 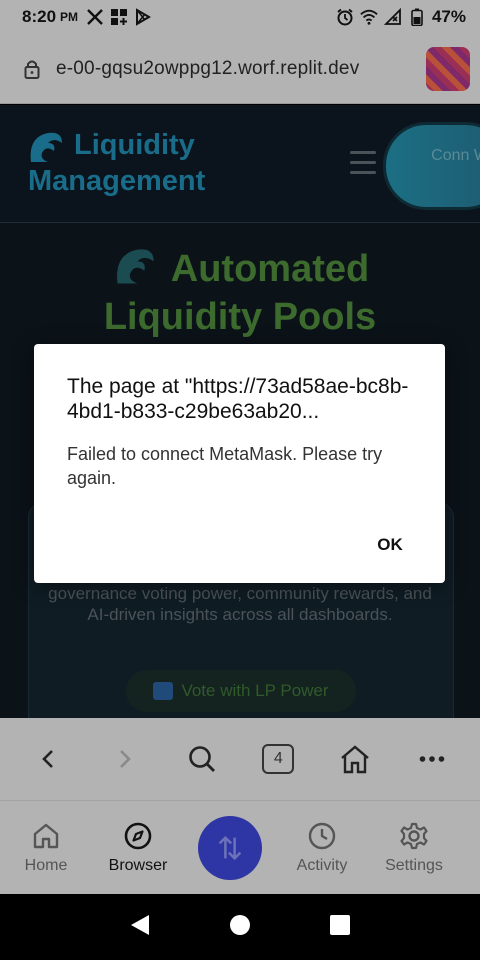 I want to click on forward-button, so click(x=125, y=759).